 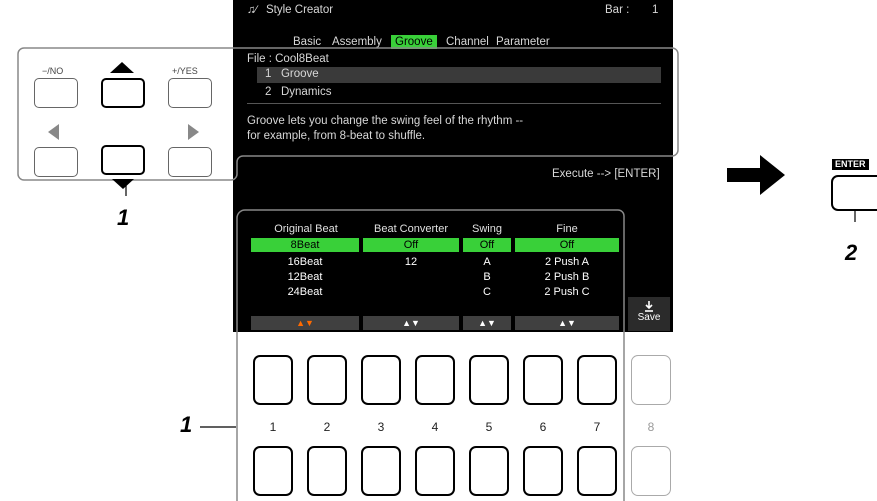 I want to click on button-number: 4, so click(x=435, y=427).